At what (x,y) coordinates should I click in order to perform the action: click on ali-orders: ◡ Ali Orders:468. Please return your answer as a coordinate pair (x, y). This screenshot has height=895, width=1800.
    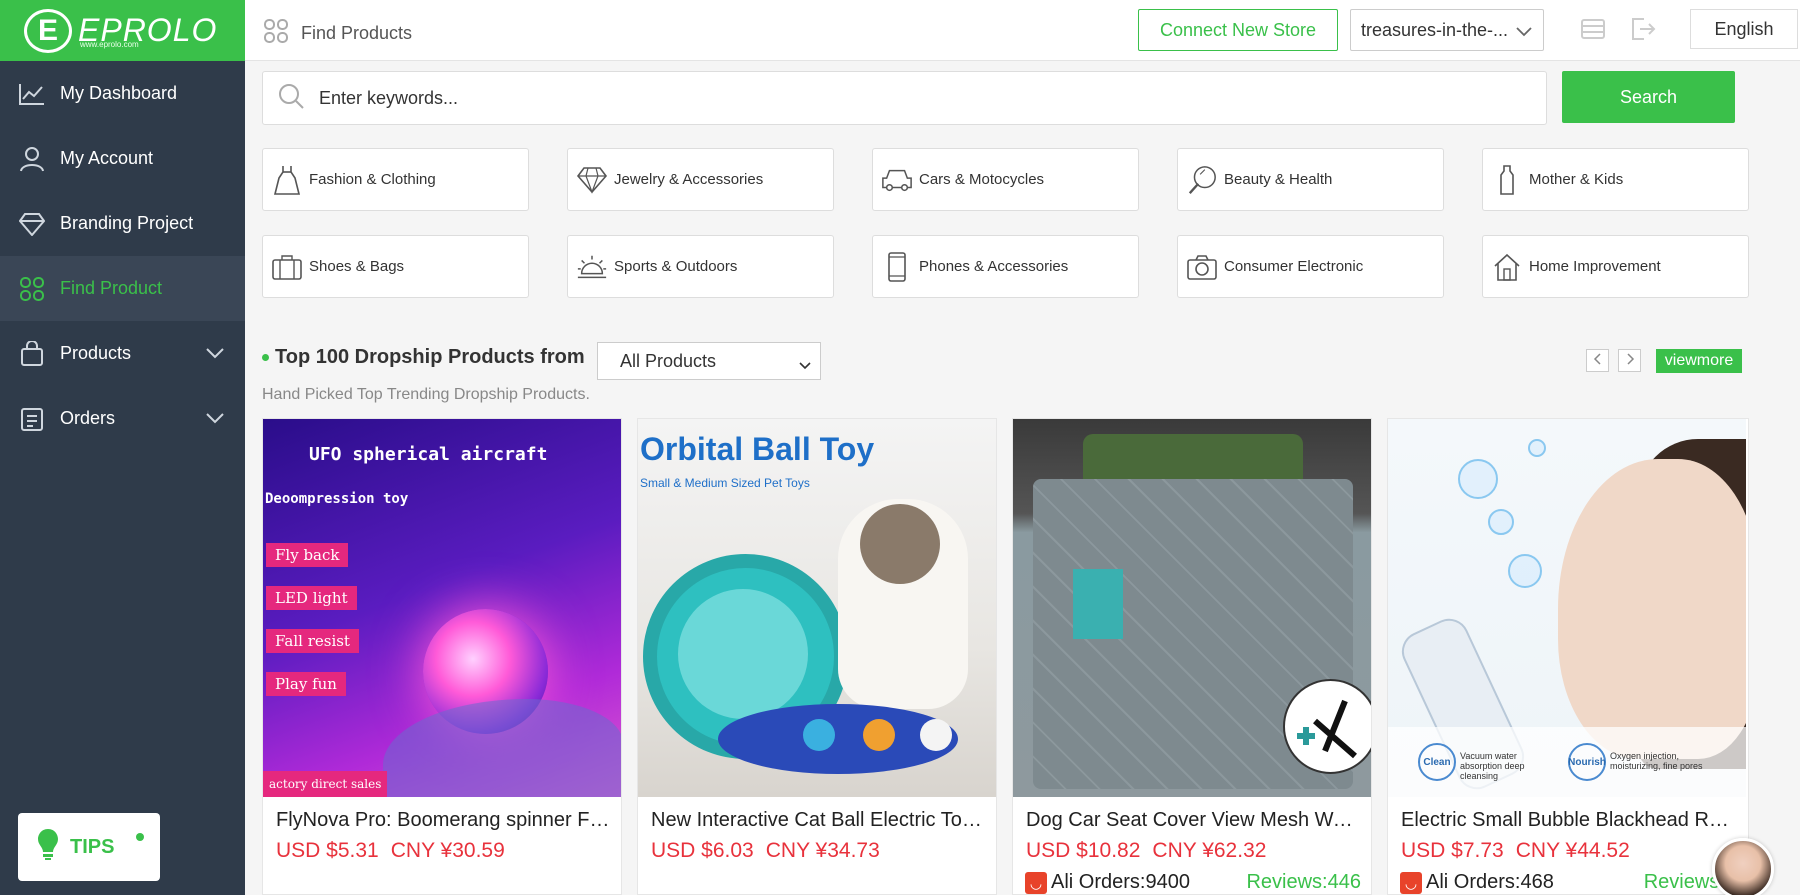
    Looking at the image, I should click on (1477, 882).